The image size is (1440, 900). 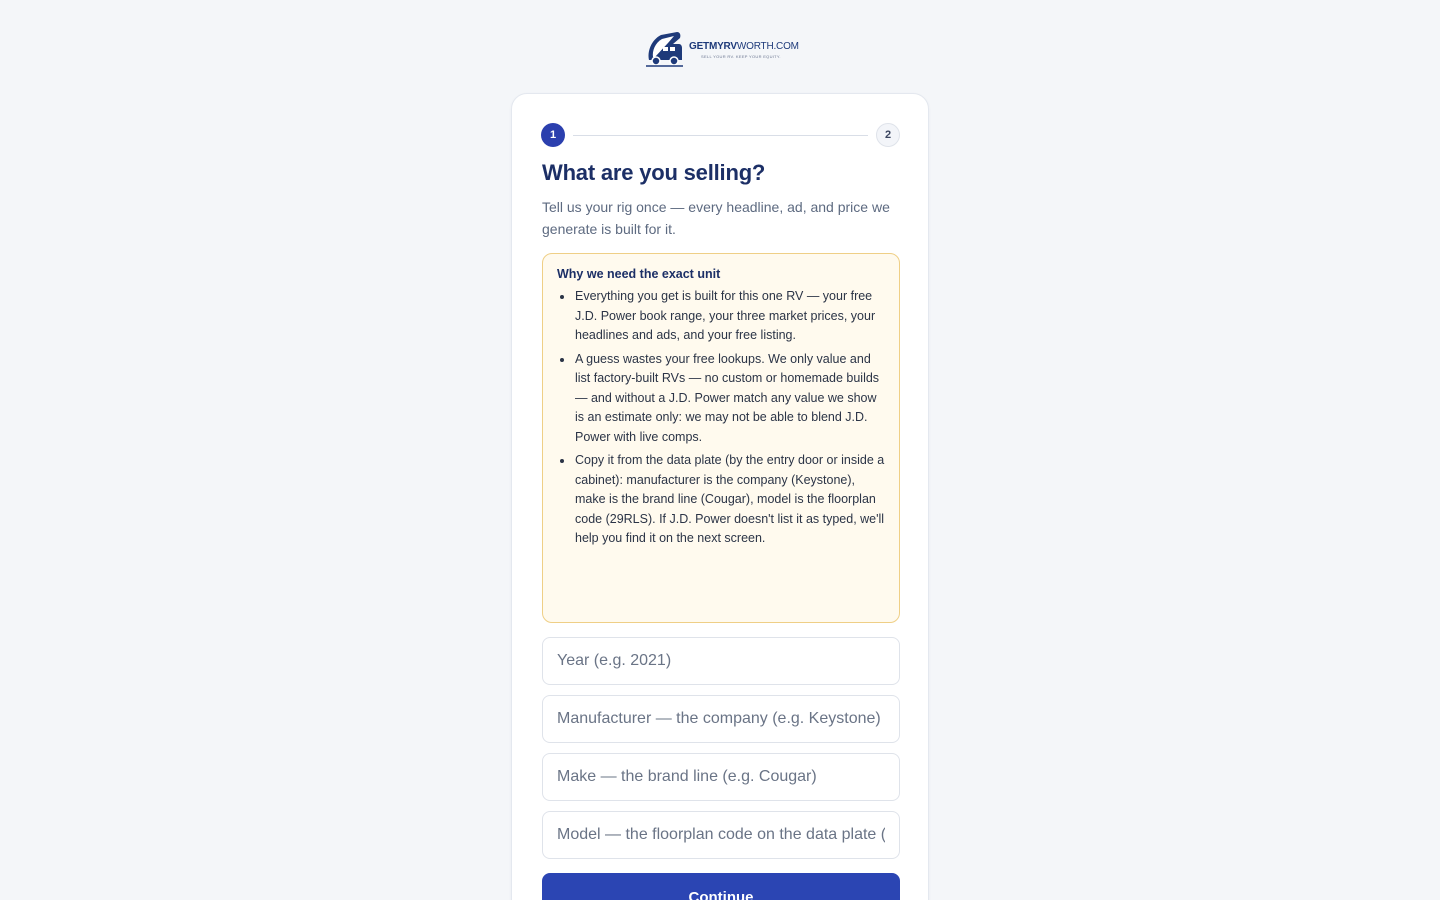 I want to click on progress-stepper: 1 2, so click(x=720, y=136).